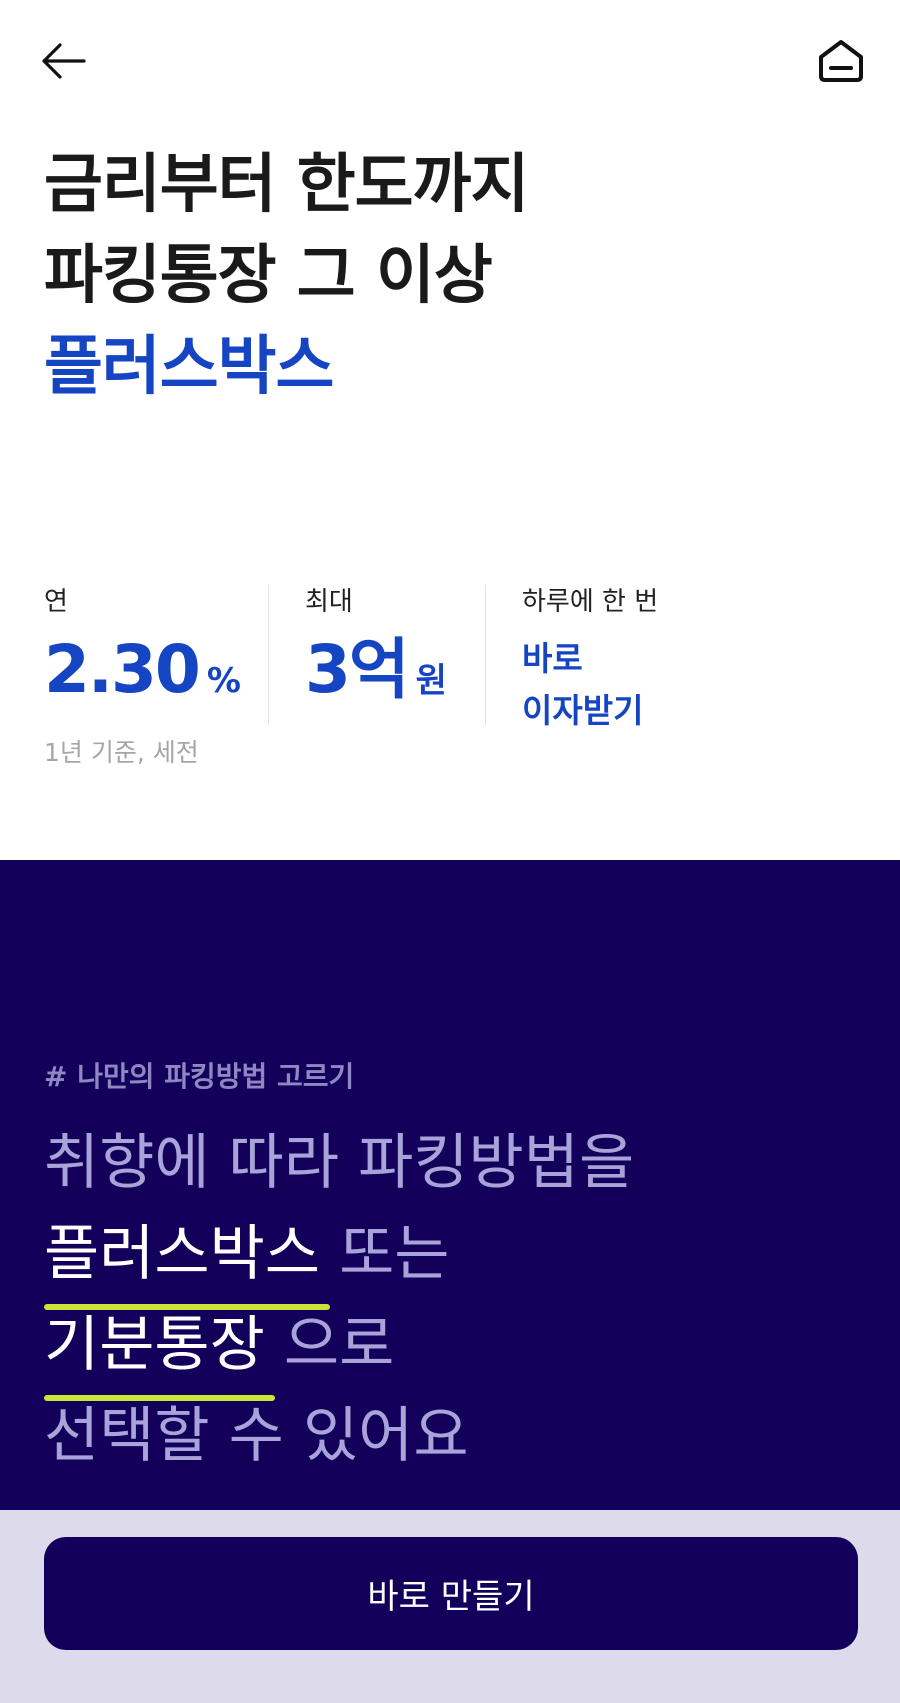 The height and width of the screenshot is (1703, 900). Describe the element at coordinates (451, 1593) in the screenshot. I see `create-now-button: 바로 만들기` at that location.